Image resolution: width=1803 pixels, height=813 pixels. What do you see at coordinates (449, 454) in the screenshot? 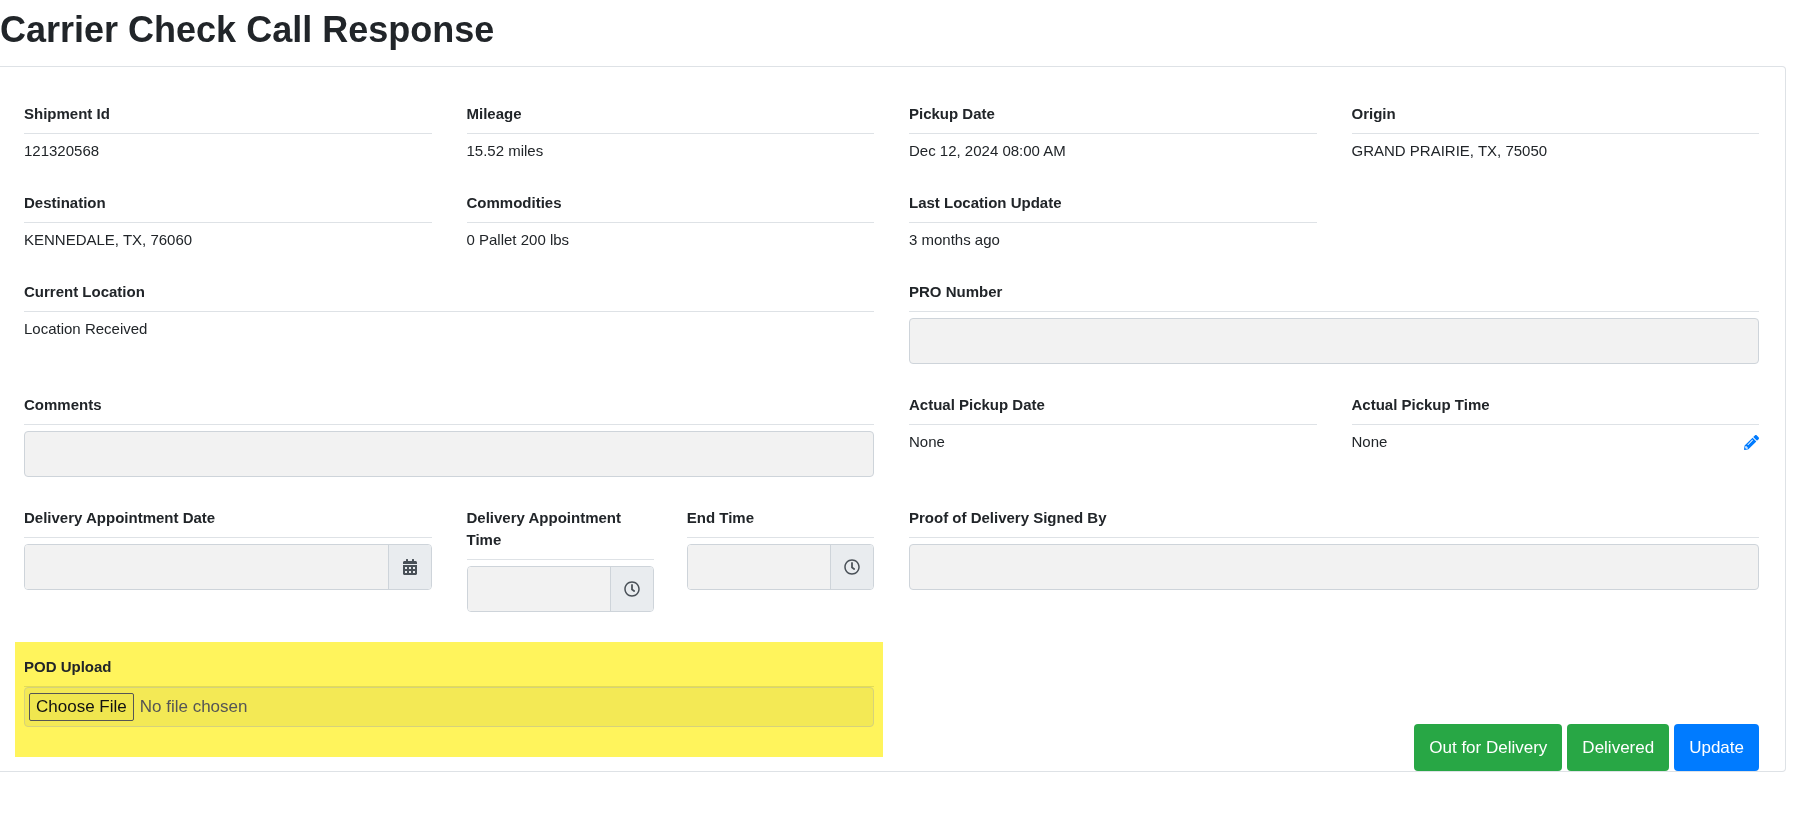
I see `comments-field` at bounding box center [449, 454].